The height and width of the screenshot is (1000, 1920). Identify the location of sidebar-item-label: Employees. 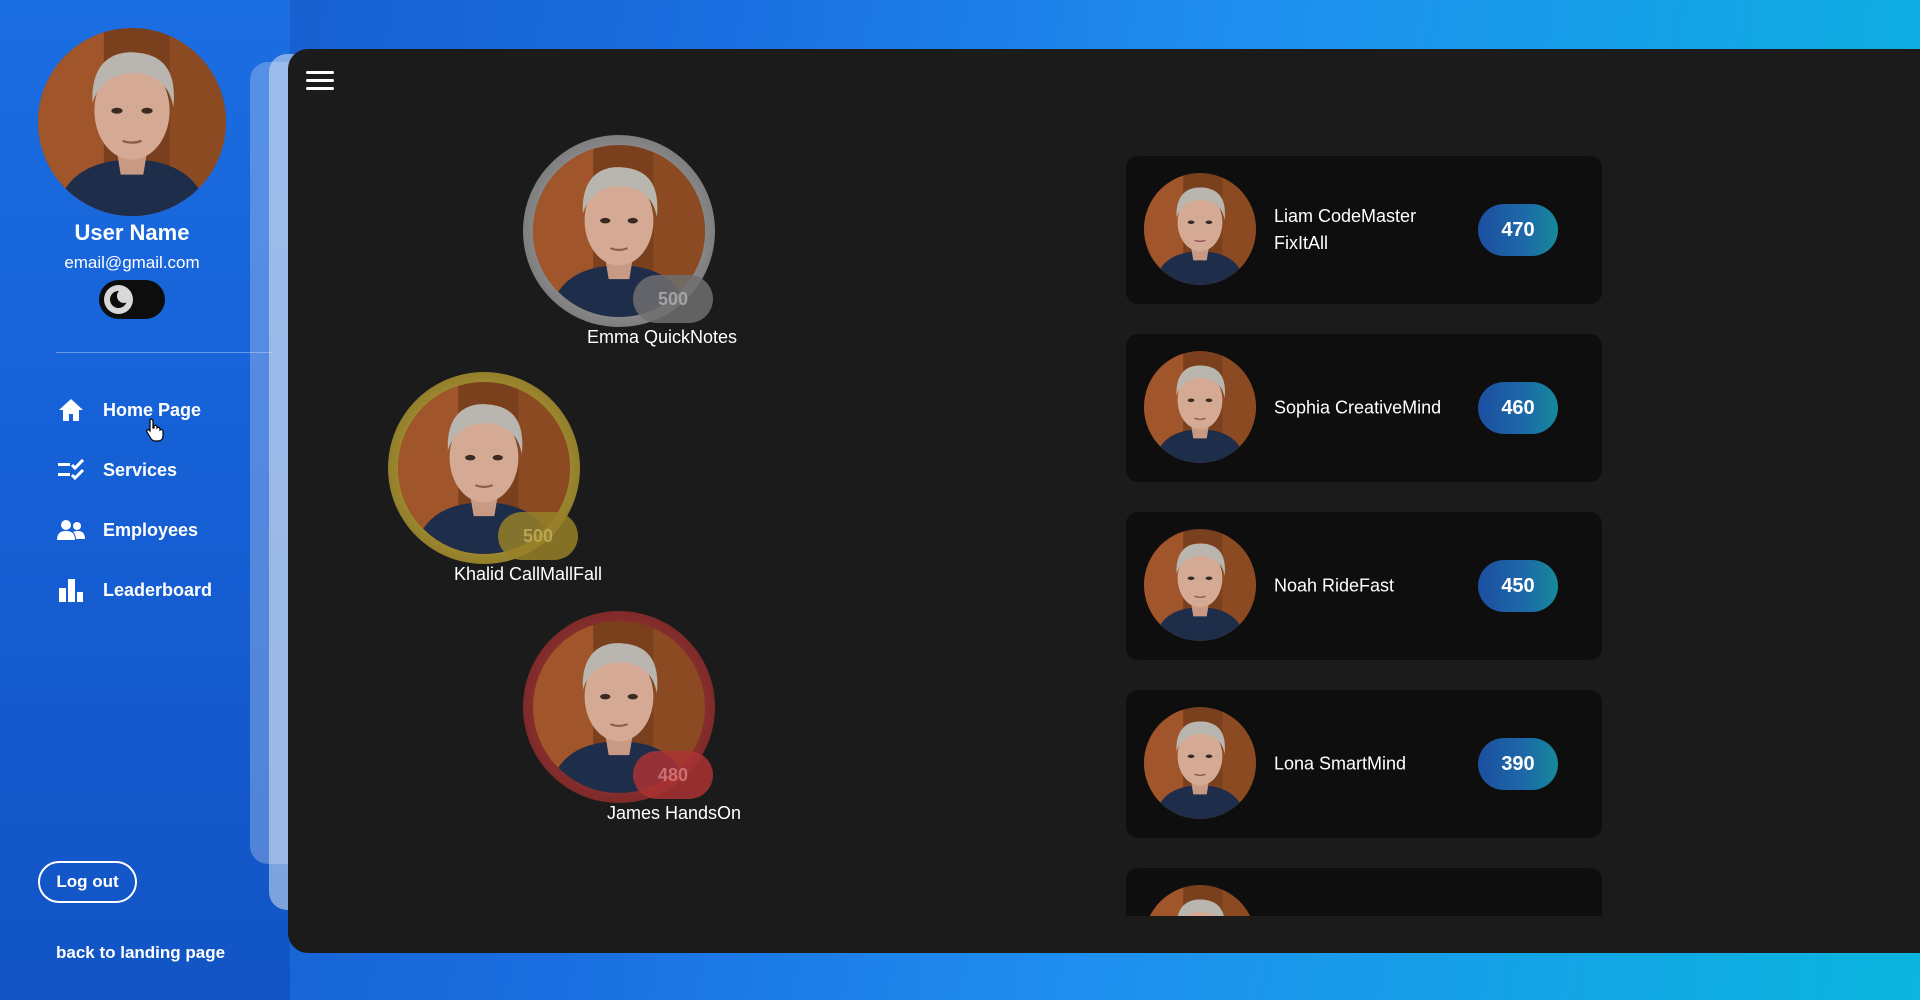
(151, 529).